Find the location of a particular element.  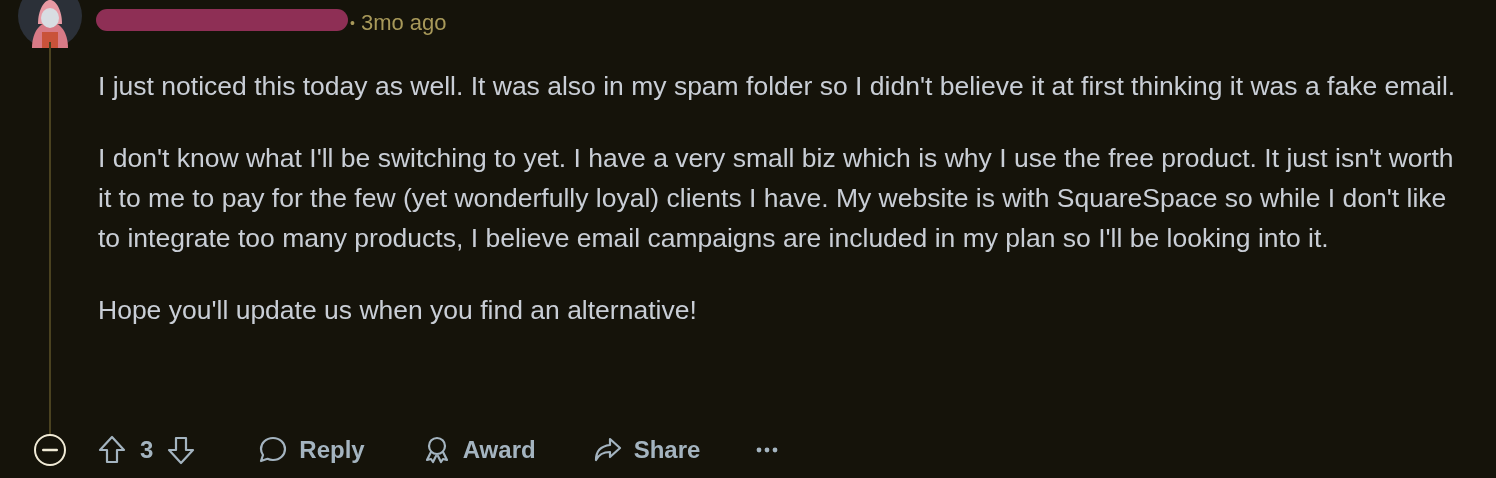

minus-icon is located at coordinates (50, 450).